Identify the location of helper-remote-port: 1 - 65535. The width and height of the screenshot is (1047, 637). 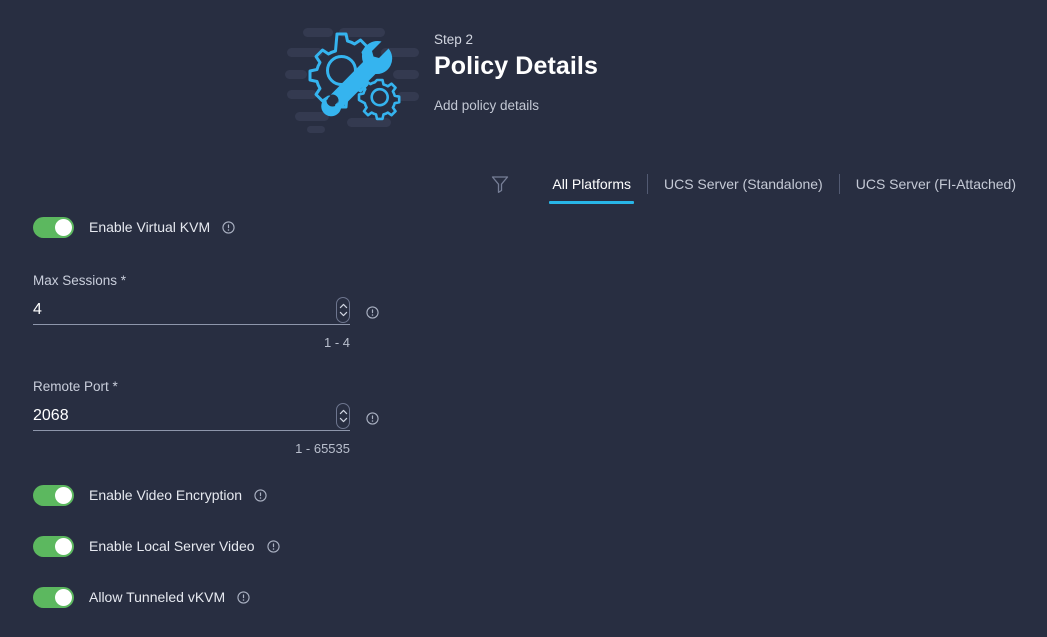
(322, 448).